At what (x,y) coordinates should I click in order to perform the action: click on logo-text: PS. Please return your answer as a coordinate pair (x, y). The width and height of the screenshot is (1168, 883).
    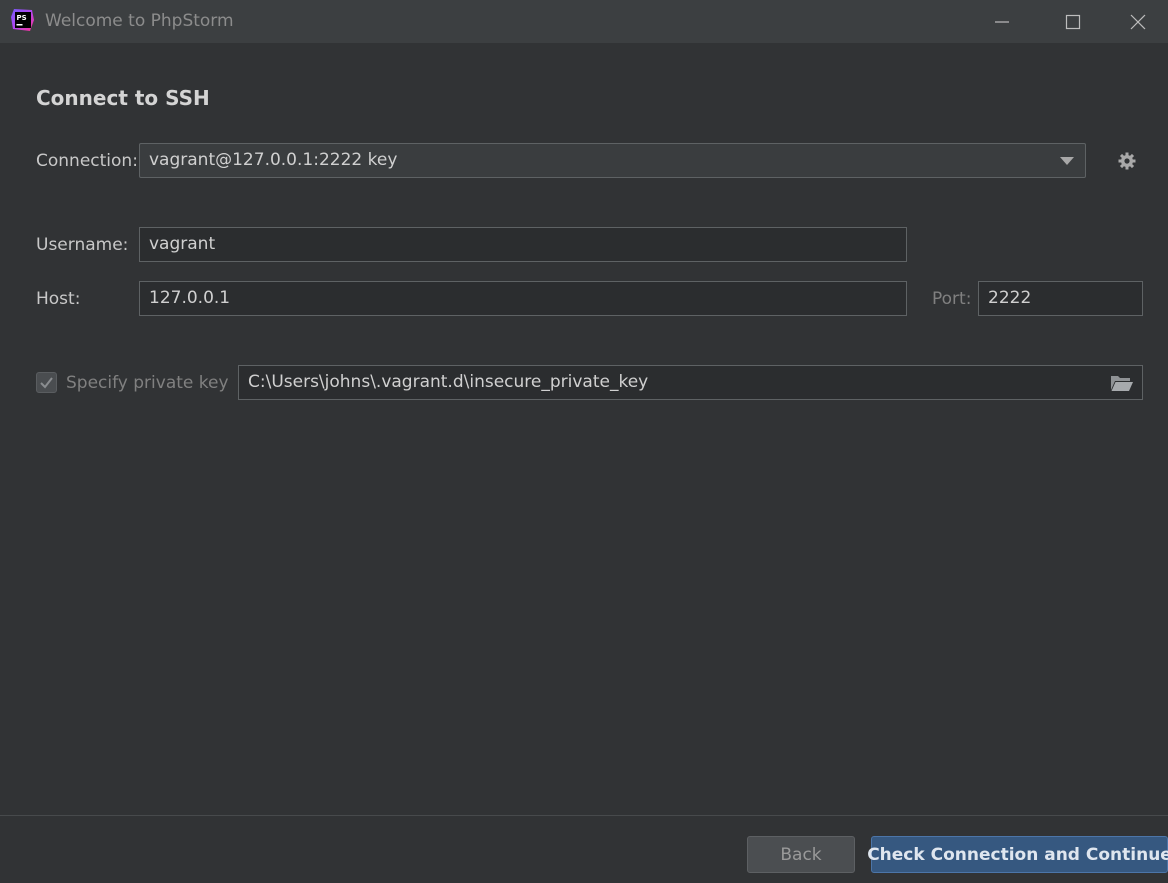
    Looking at the image, I should click on (22, 18).